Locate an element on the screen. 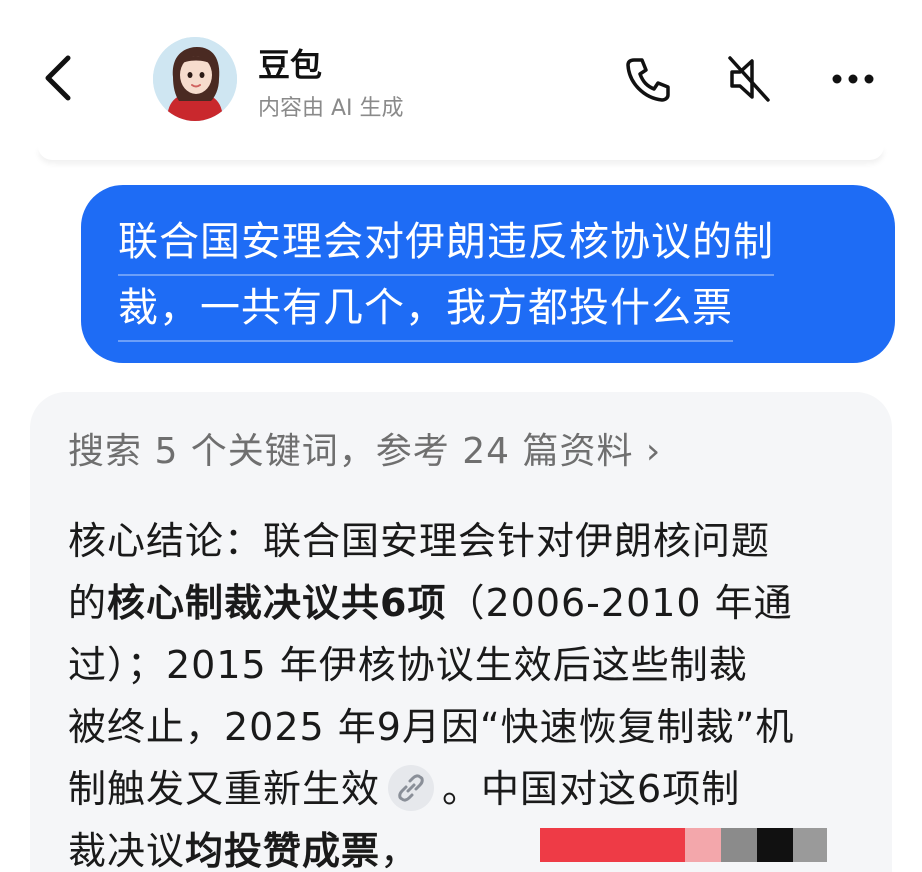  mute-speaker-icon is located at coordinates (749, 79).